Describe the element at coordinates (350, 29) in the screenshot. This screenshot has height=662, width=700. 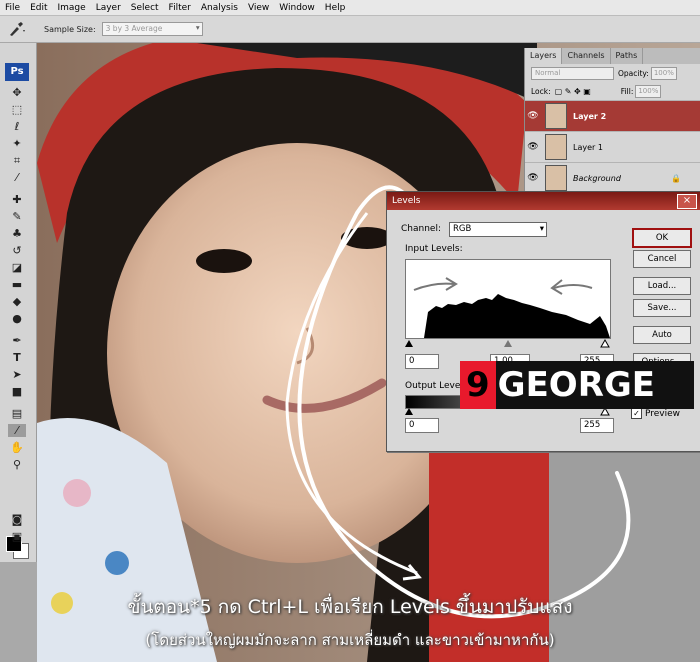
I see `options-bar: Sample Size: 3 by 3 Average` at that location.